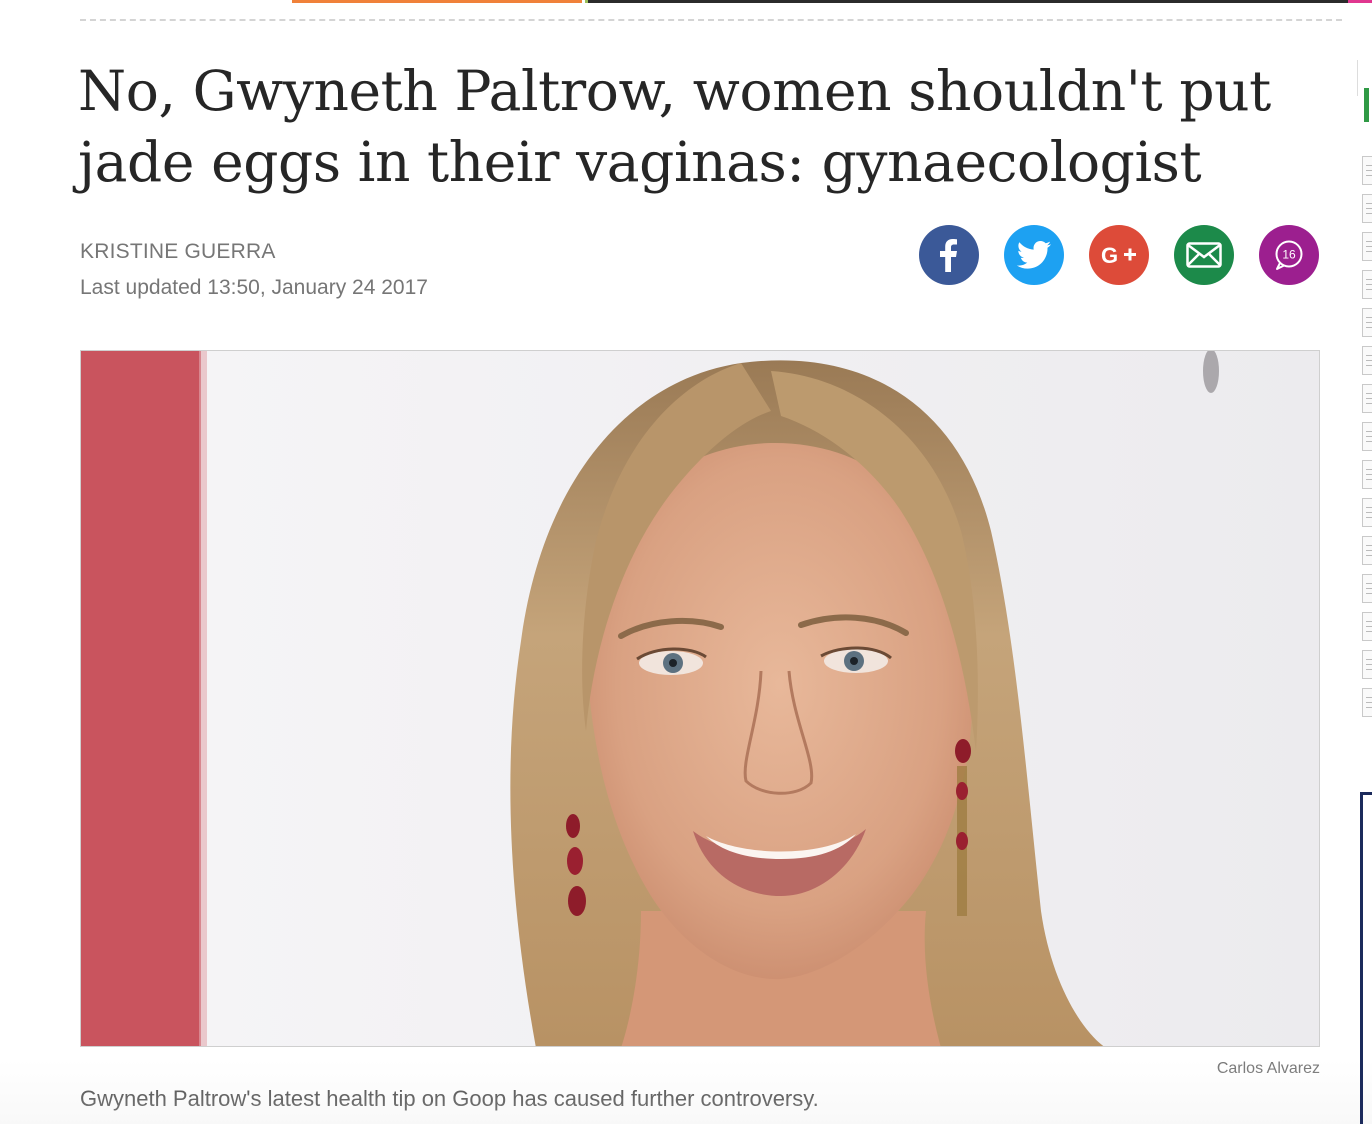 The width and height of the screenshot is (1372, 1124). What do you see at coordinates (1357, 78) in the screenshot?
I see `rail-divider` at bounding box center [1357, 78].